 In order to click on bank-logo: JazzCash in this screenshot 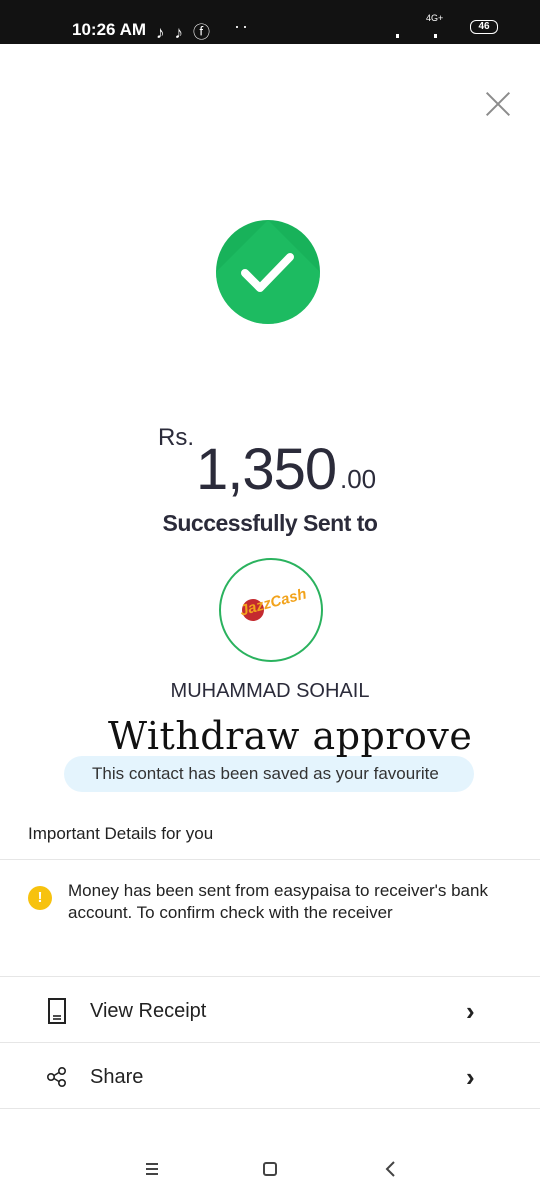, I will do `click(271, 610)`.